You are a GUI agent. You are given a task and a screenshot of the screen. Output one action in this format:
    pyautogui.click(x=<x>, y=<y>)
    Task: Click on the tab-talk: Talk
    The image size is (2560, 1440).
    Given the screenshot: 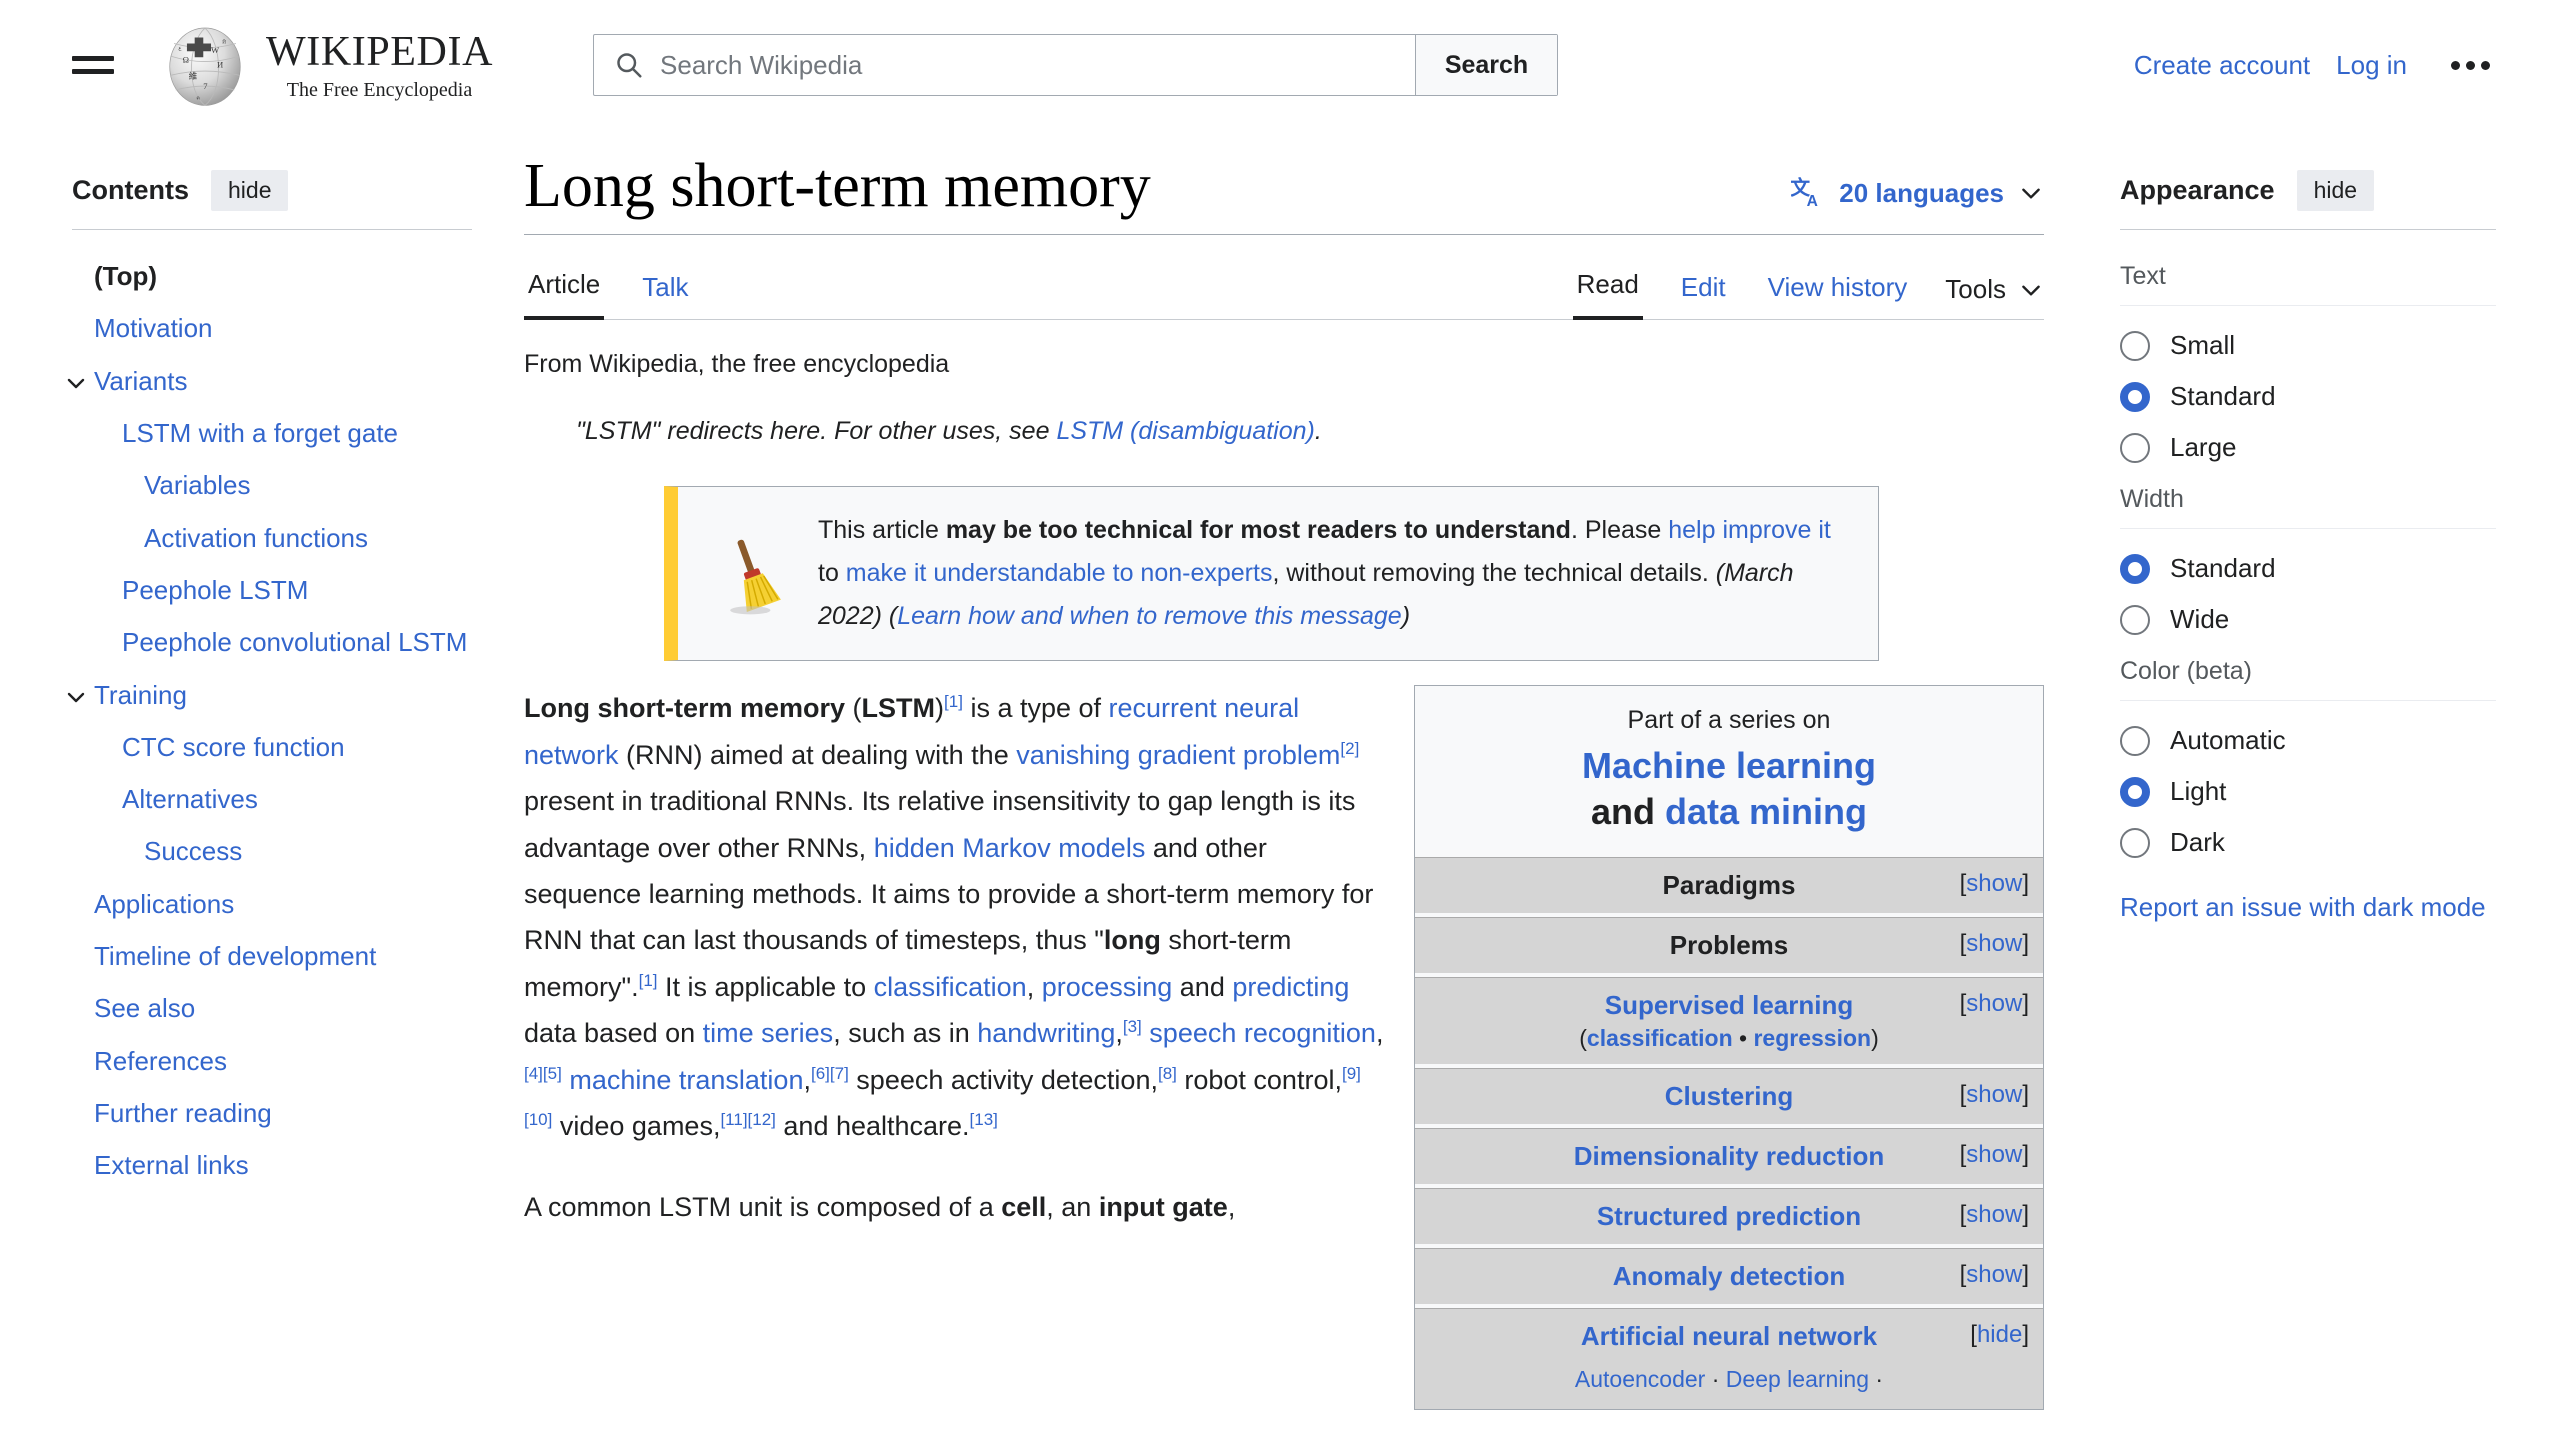 What is the action you would take?
    pyautogui.click(x=665, y=295)
    